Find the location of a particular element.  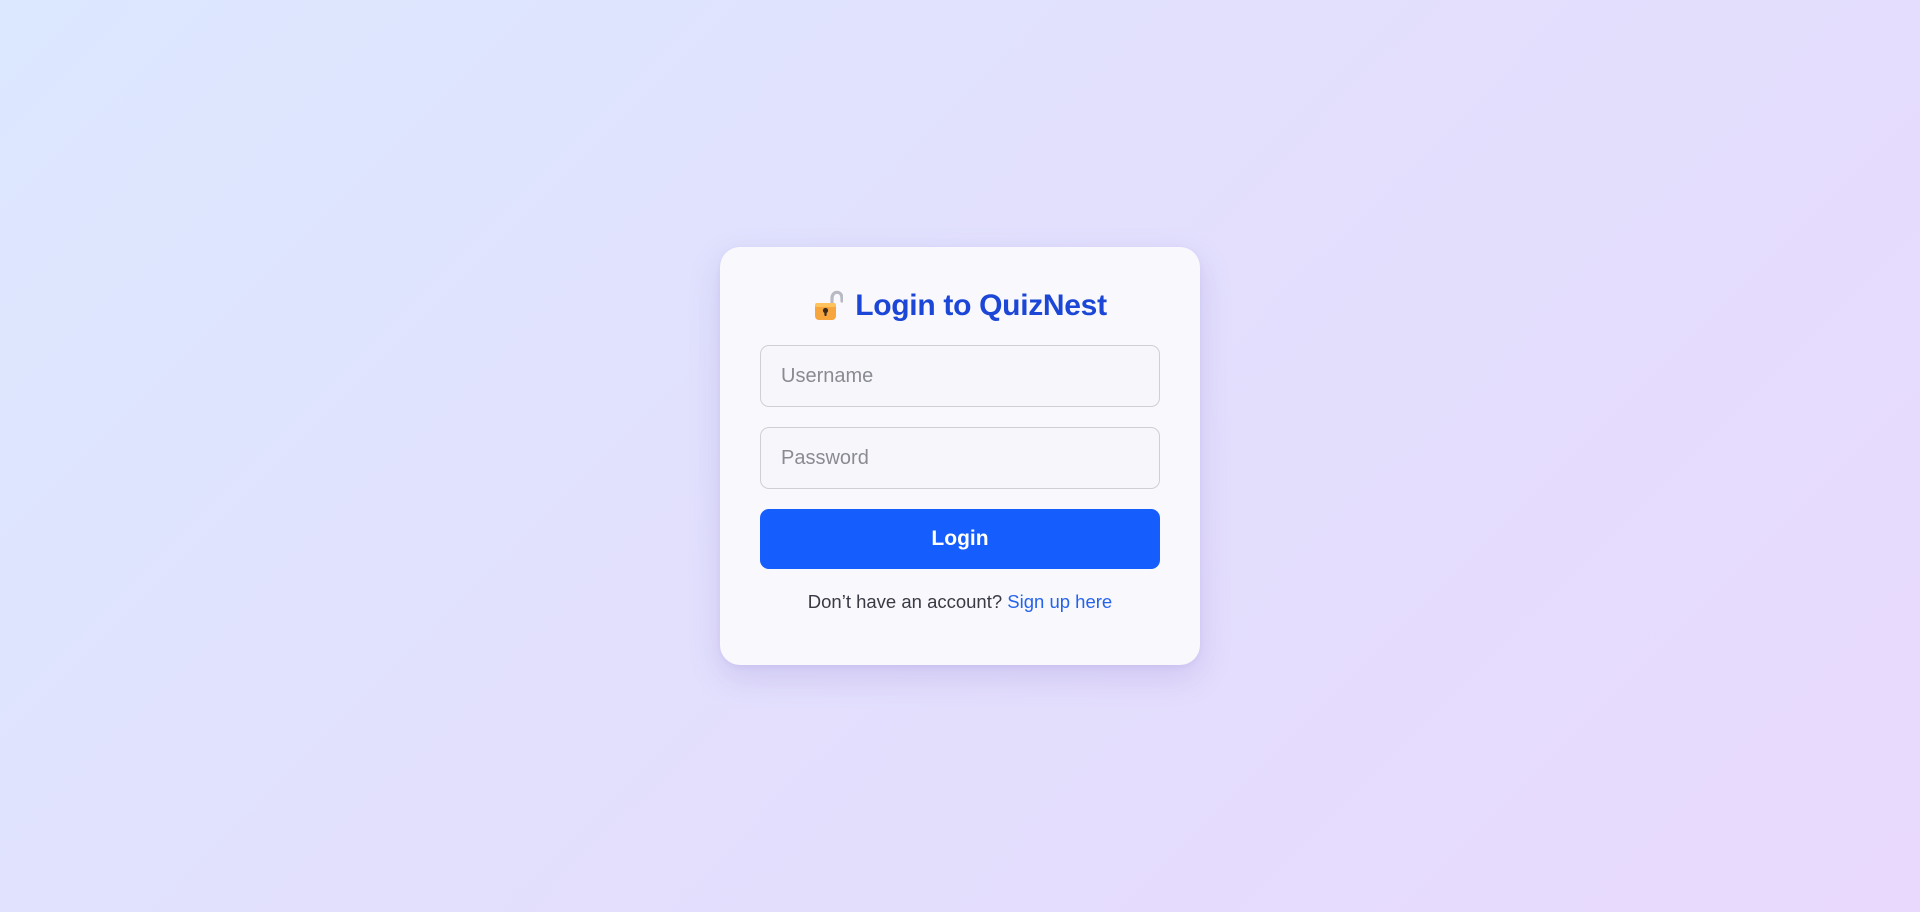

username-input is located at coordinates (960, 376).